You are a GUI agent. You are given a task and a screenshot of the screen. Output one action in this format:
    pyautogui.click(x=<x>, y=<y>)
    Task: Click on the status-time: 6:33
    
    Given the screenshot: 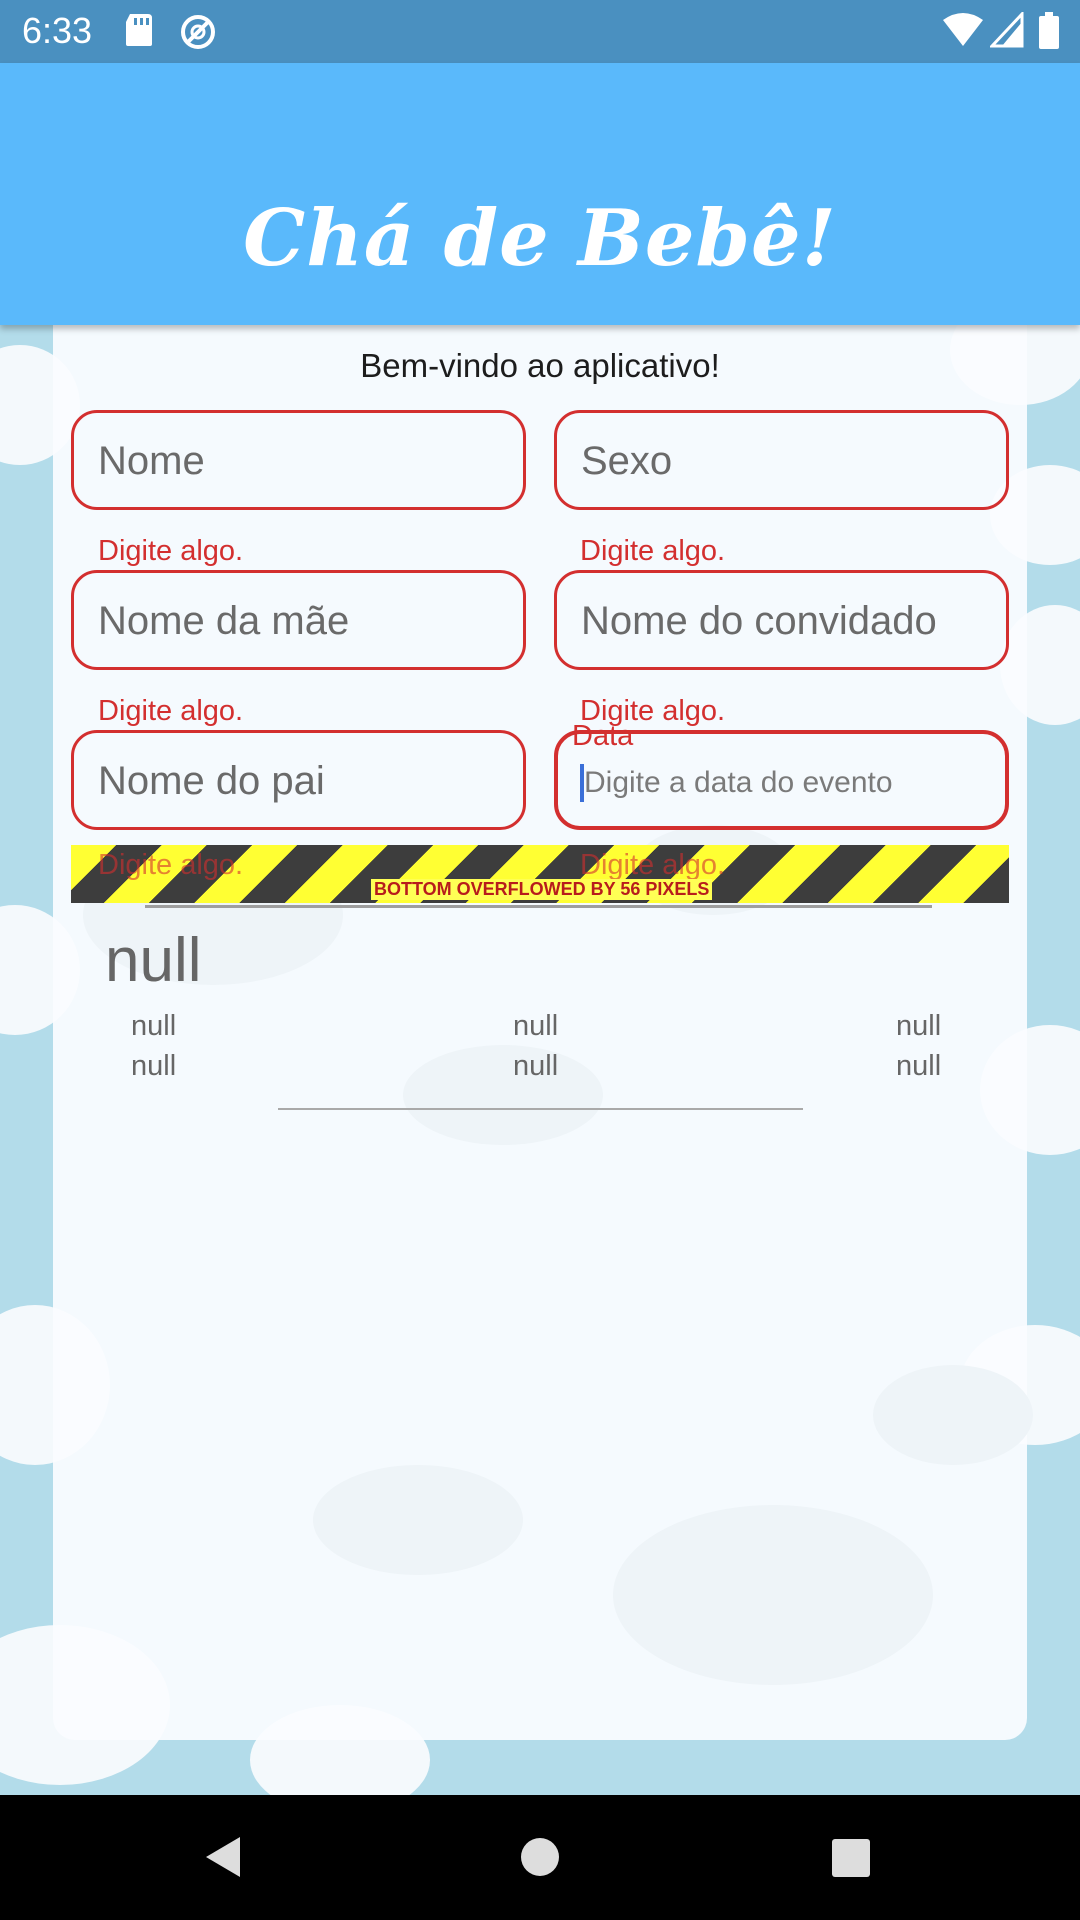 What is the action you would take?
    pyautogui.click(x=57, y=30)
    